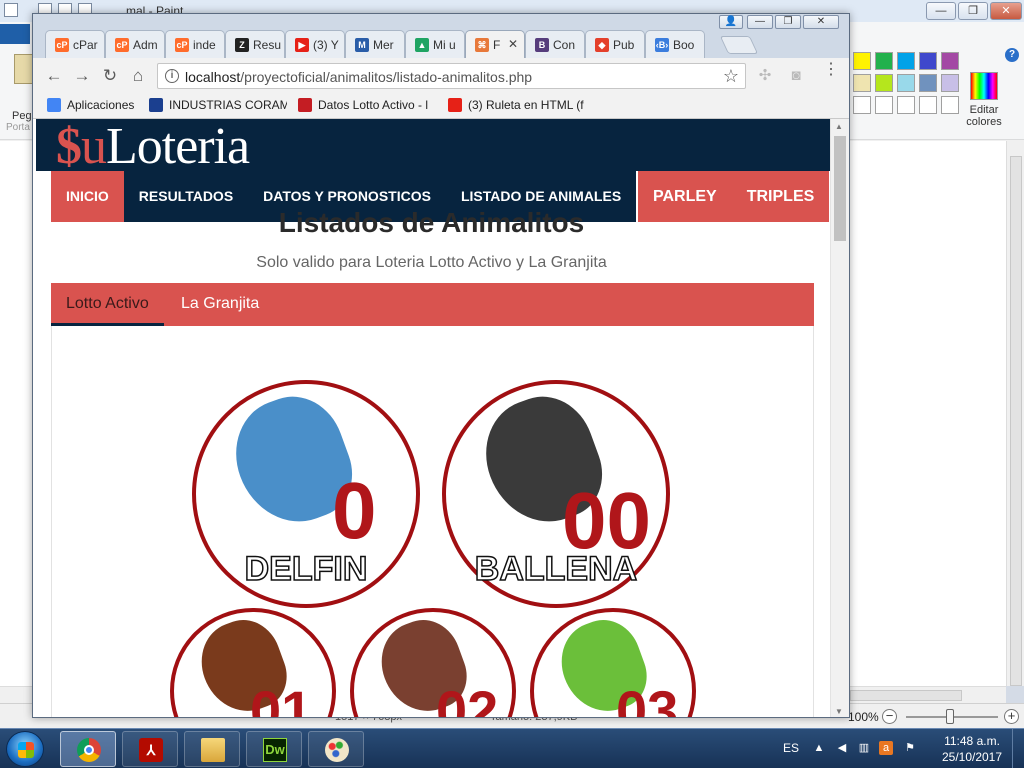  I want to click on browser-tab: B Con, so click(555, 44).